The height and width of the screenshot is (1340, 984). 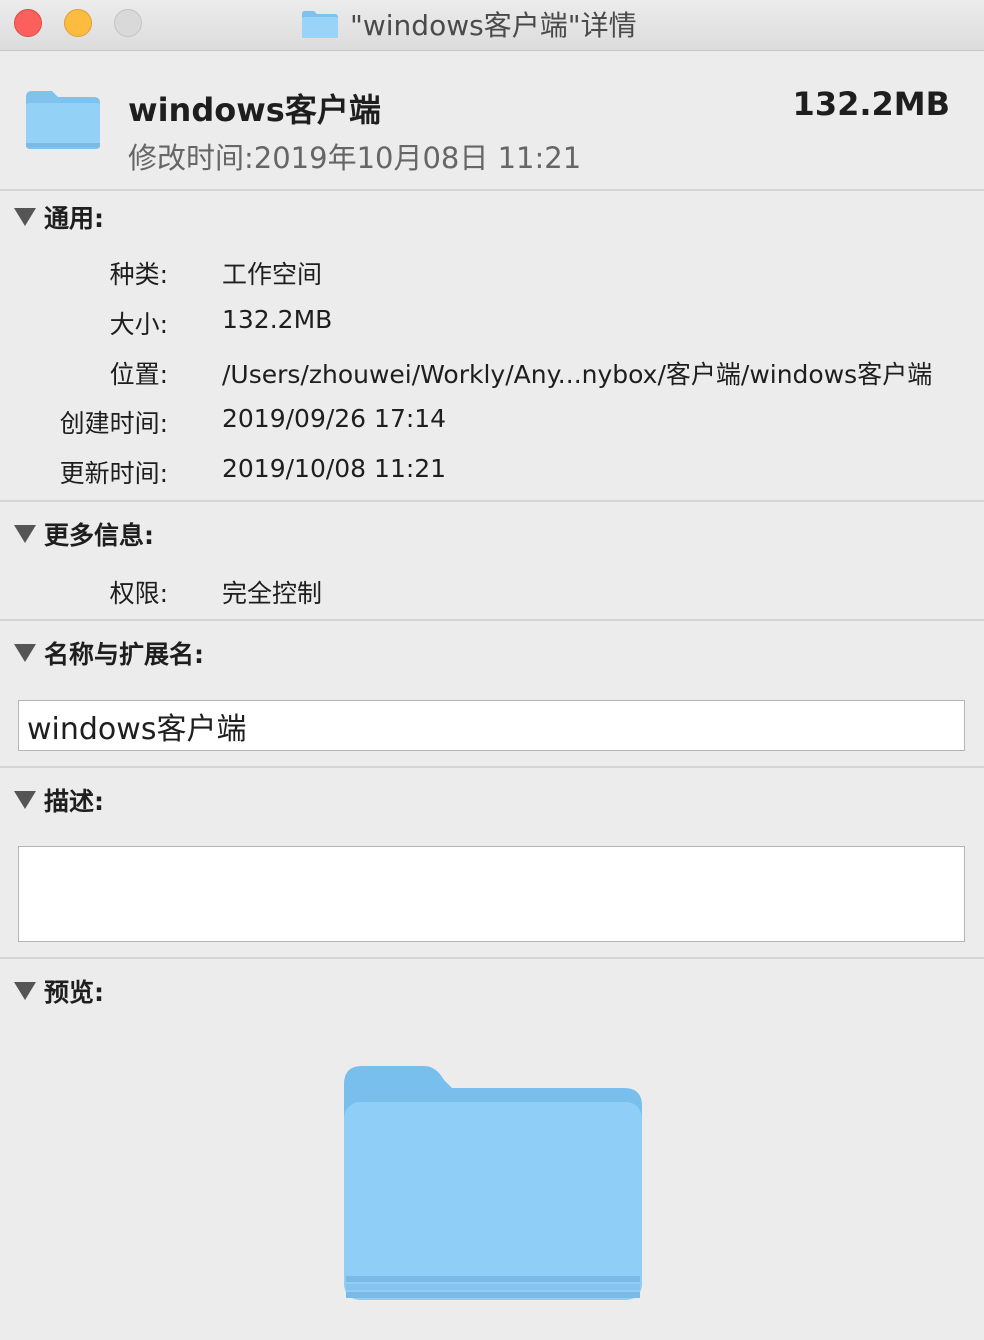 I want to click on title-bar: "windows客户端"详情, so click(x=492, y=25).